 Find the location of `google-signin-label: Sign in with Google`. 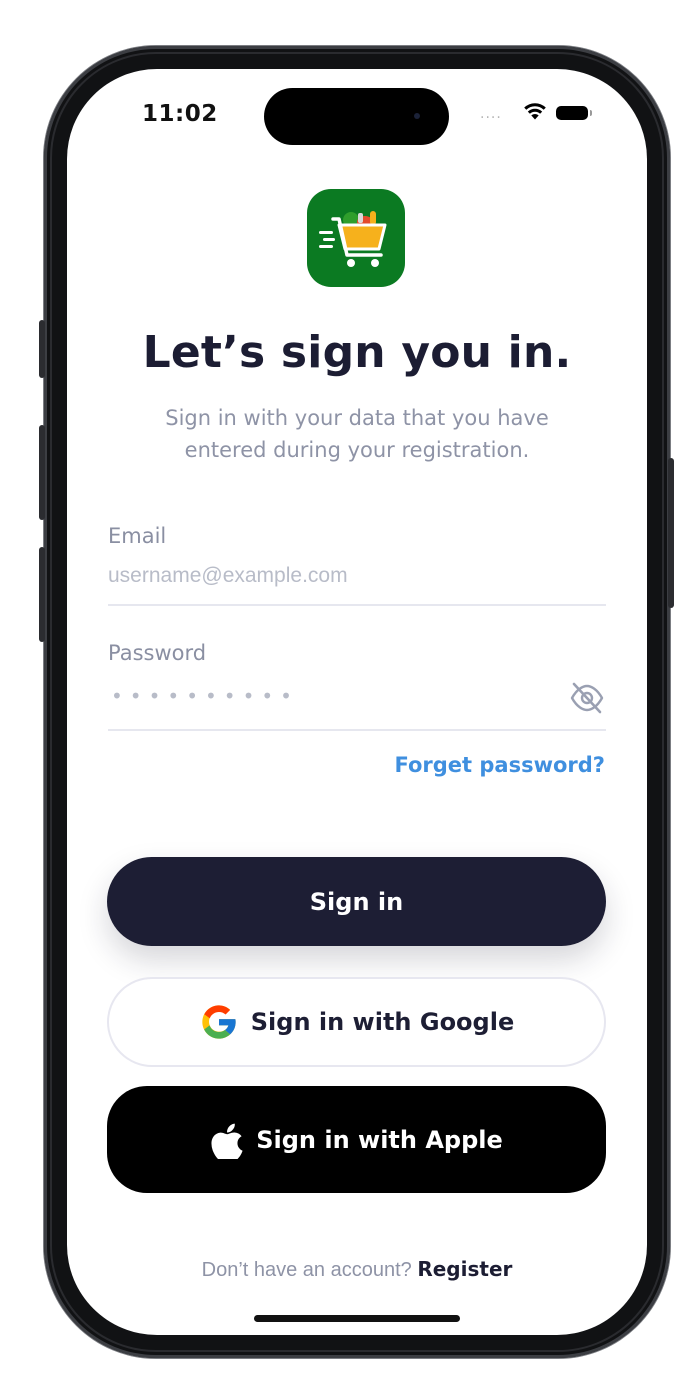

google-signin-label: Sign in with Google is located at coordinates (382, 1022).